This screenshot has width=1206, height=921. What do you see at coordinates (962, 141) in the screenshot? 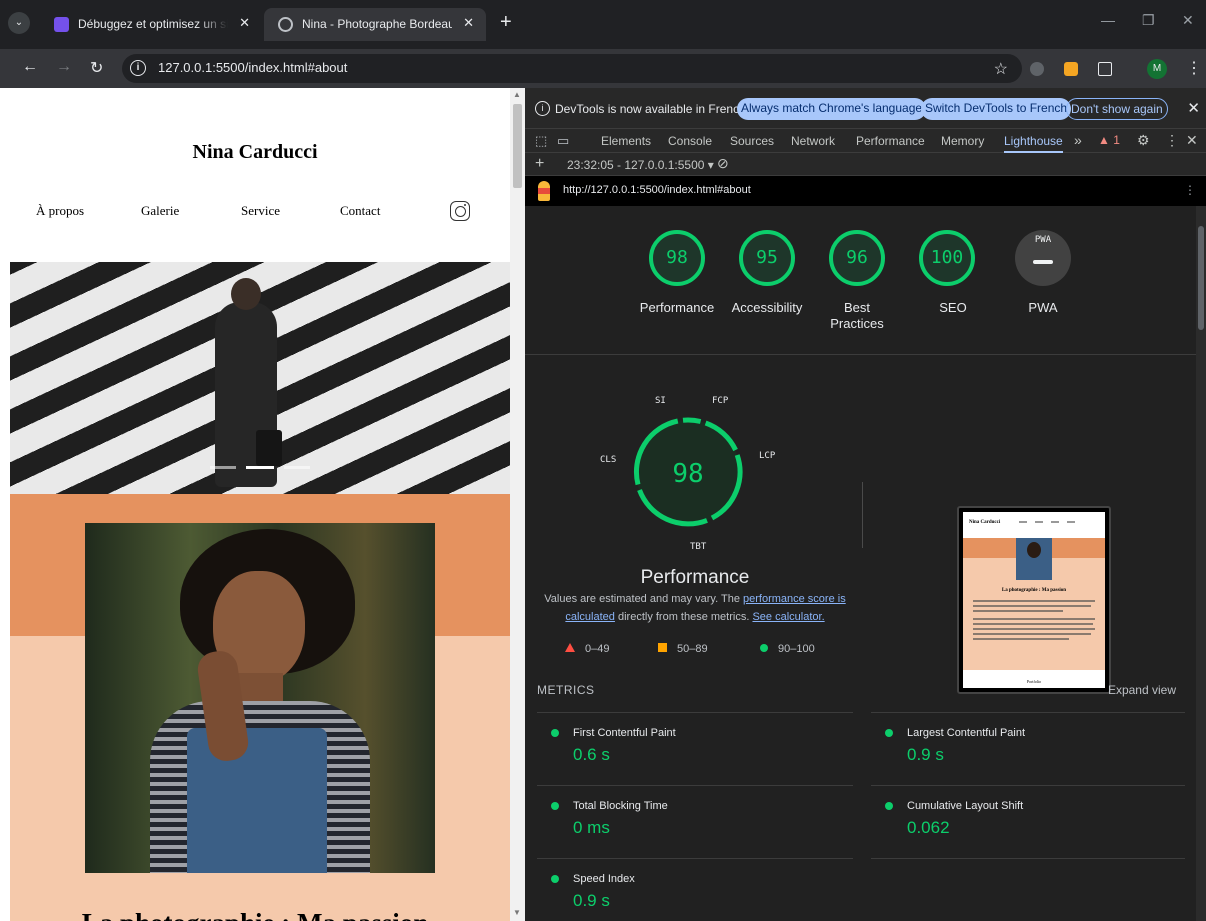
I see `tab-memory: Memory` at bounding box center [962, 141].